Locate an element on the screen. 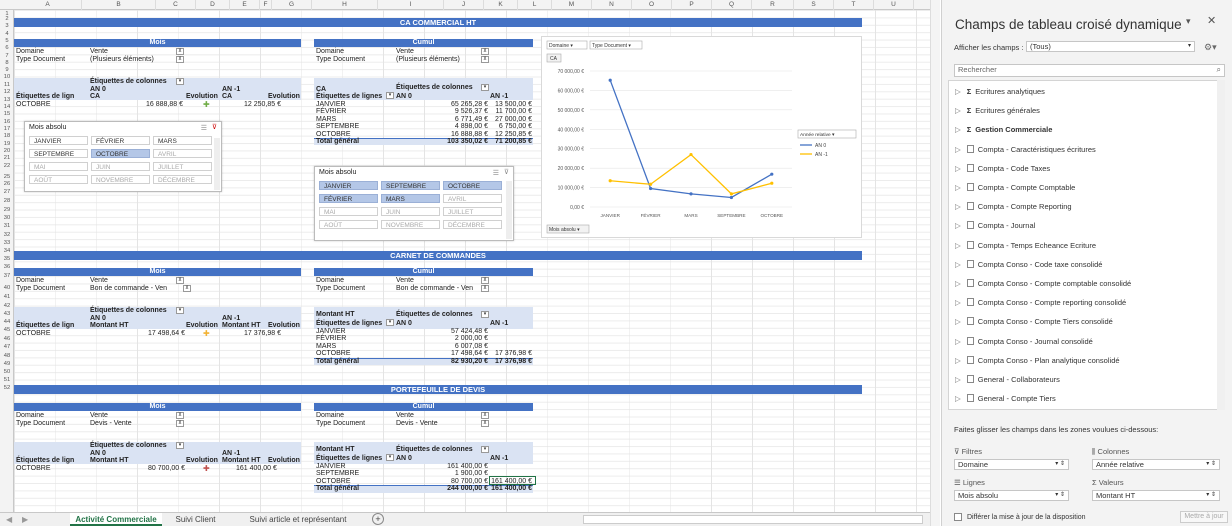  column-header: E is located at coordinates (245, 5).